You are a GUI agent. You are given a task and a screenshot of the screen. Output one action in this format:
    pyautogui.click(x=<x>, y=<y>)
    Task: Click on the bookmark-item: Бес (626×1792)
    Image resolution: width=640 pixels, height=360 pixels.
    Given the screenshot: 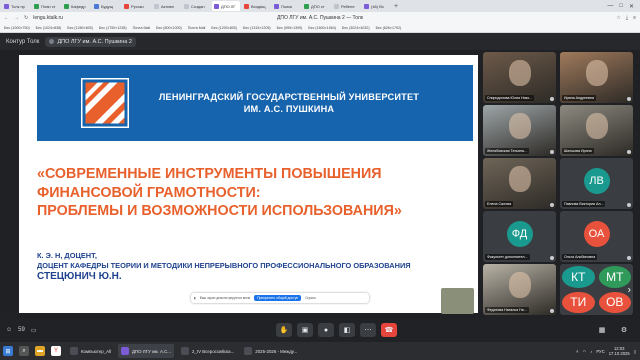 What is the action you would take?
    pyautogui.click(x=389, y=28)
    